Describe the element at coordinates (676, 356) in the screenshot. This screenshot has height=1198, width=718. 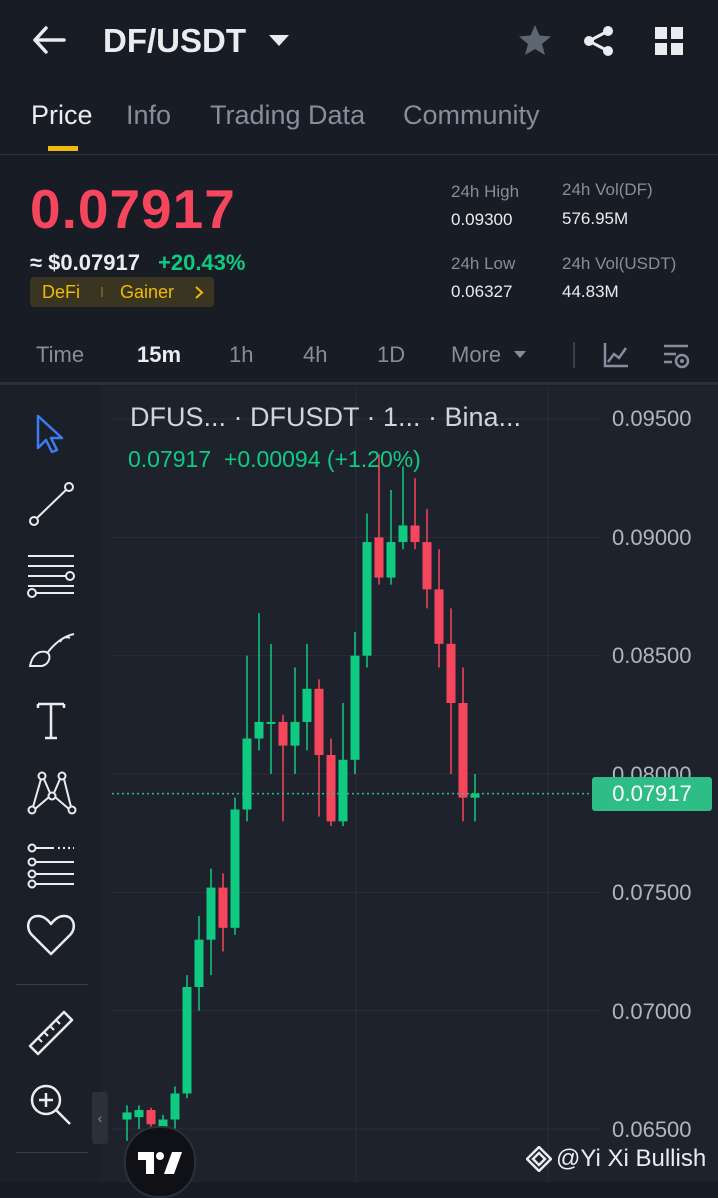
I see `chart-settings-icon` at that location.